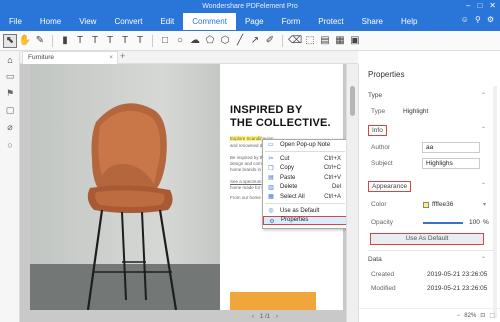 This screenshot has width=500, height=322. Describe the element at coordinates (180, 41) in the screenshot. I see `oval-tool-icon: ○` at that location.